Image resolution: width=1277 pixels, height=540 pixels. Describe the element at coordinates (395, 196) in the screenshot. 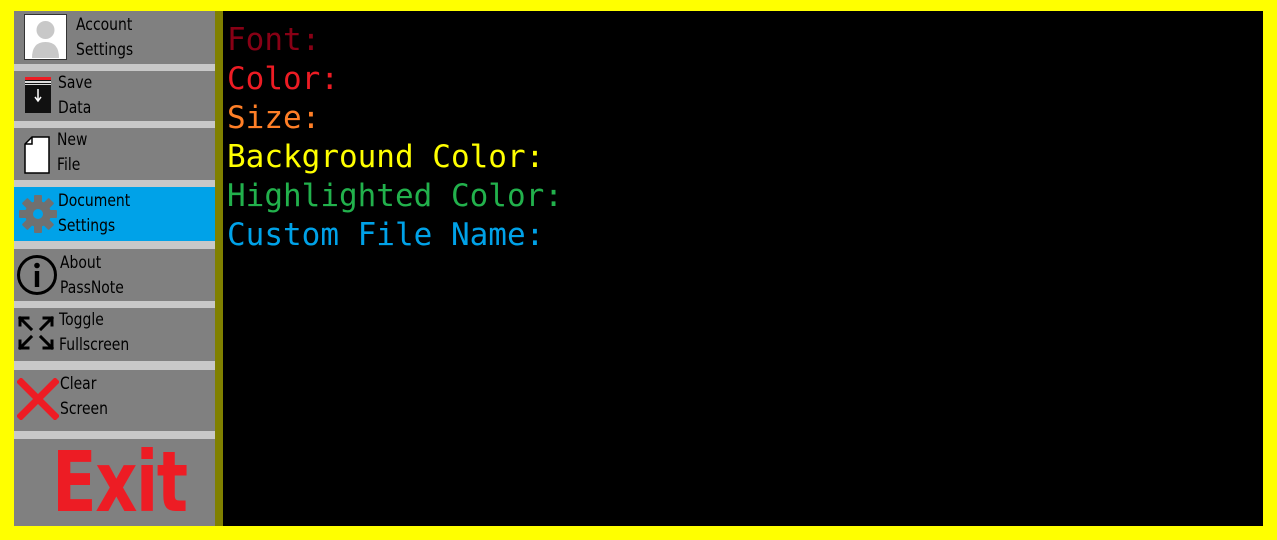

I see `highlighted-color-label: Highlighted Color:` at that location.